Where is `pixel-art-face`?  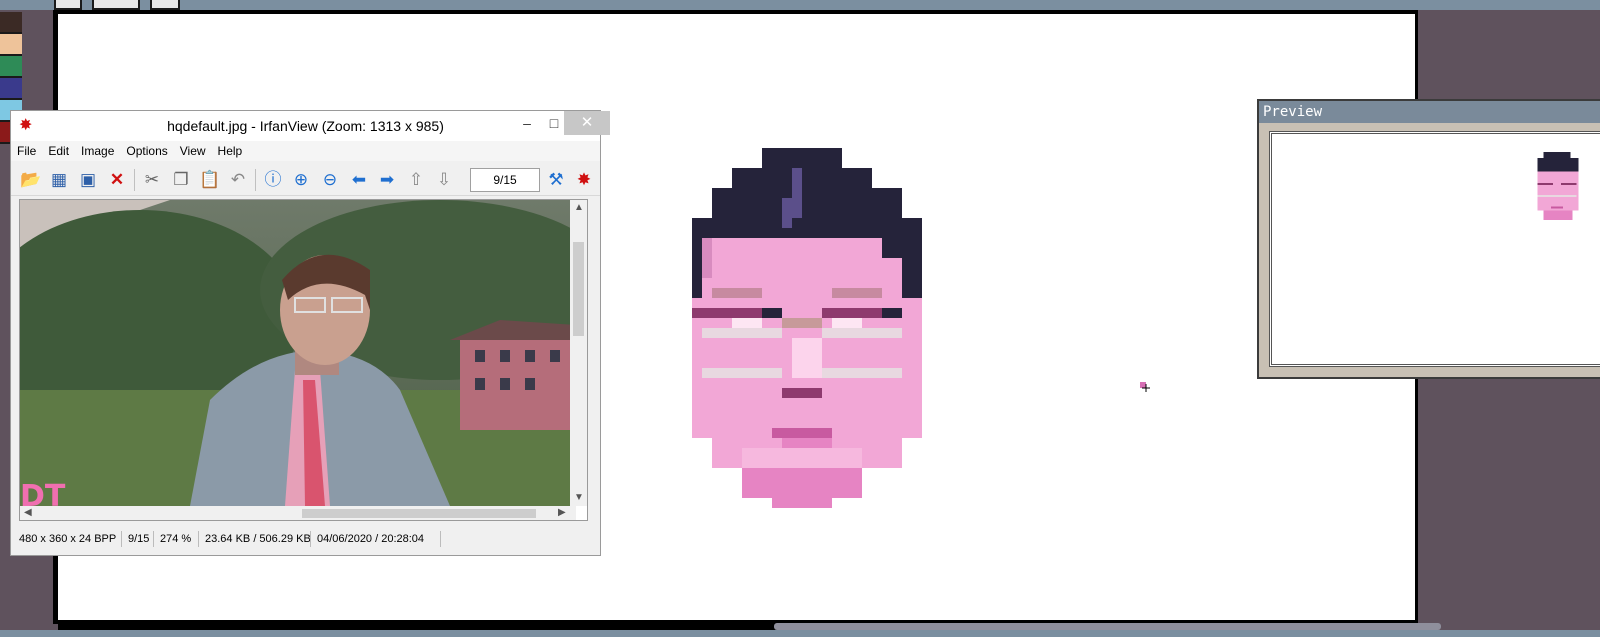 pixel-art-face is located at coordinates (807, 328).